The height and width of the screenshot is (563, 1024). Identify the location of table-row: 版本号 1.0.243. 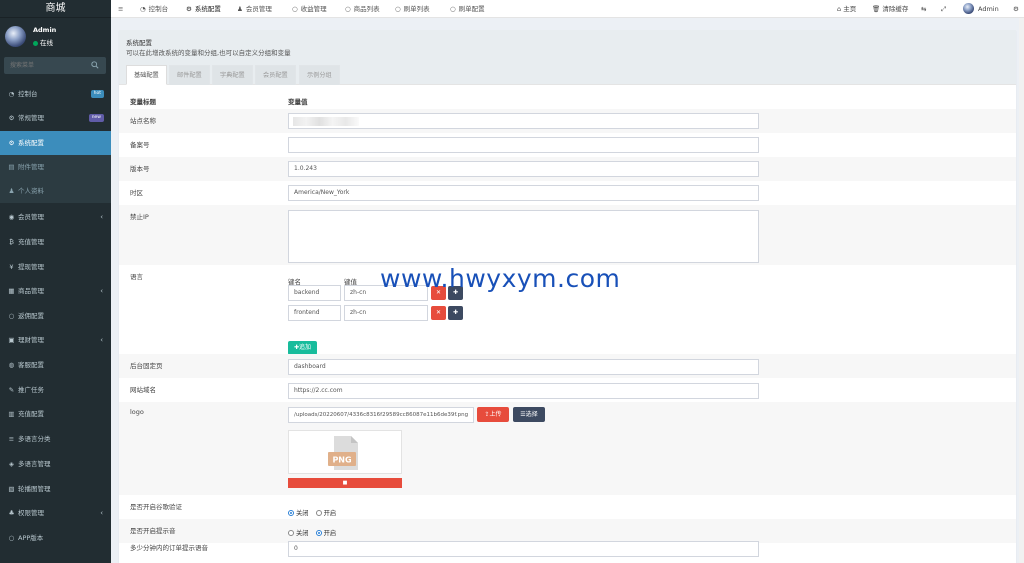
(567, 169).